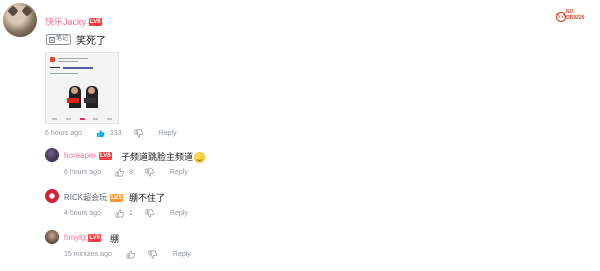 The image size is (600, 271). What do you see at coordinates (91, 41) in the screenshot?
I see `comment-text: 笑死了` at bounding box center [91, 41].